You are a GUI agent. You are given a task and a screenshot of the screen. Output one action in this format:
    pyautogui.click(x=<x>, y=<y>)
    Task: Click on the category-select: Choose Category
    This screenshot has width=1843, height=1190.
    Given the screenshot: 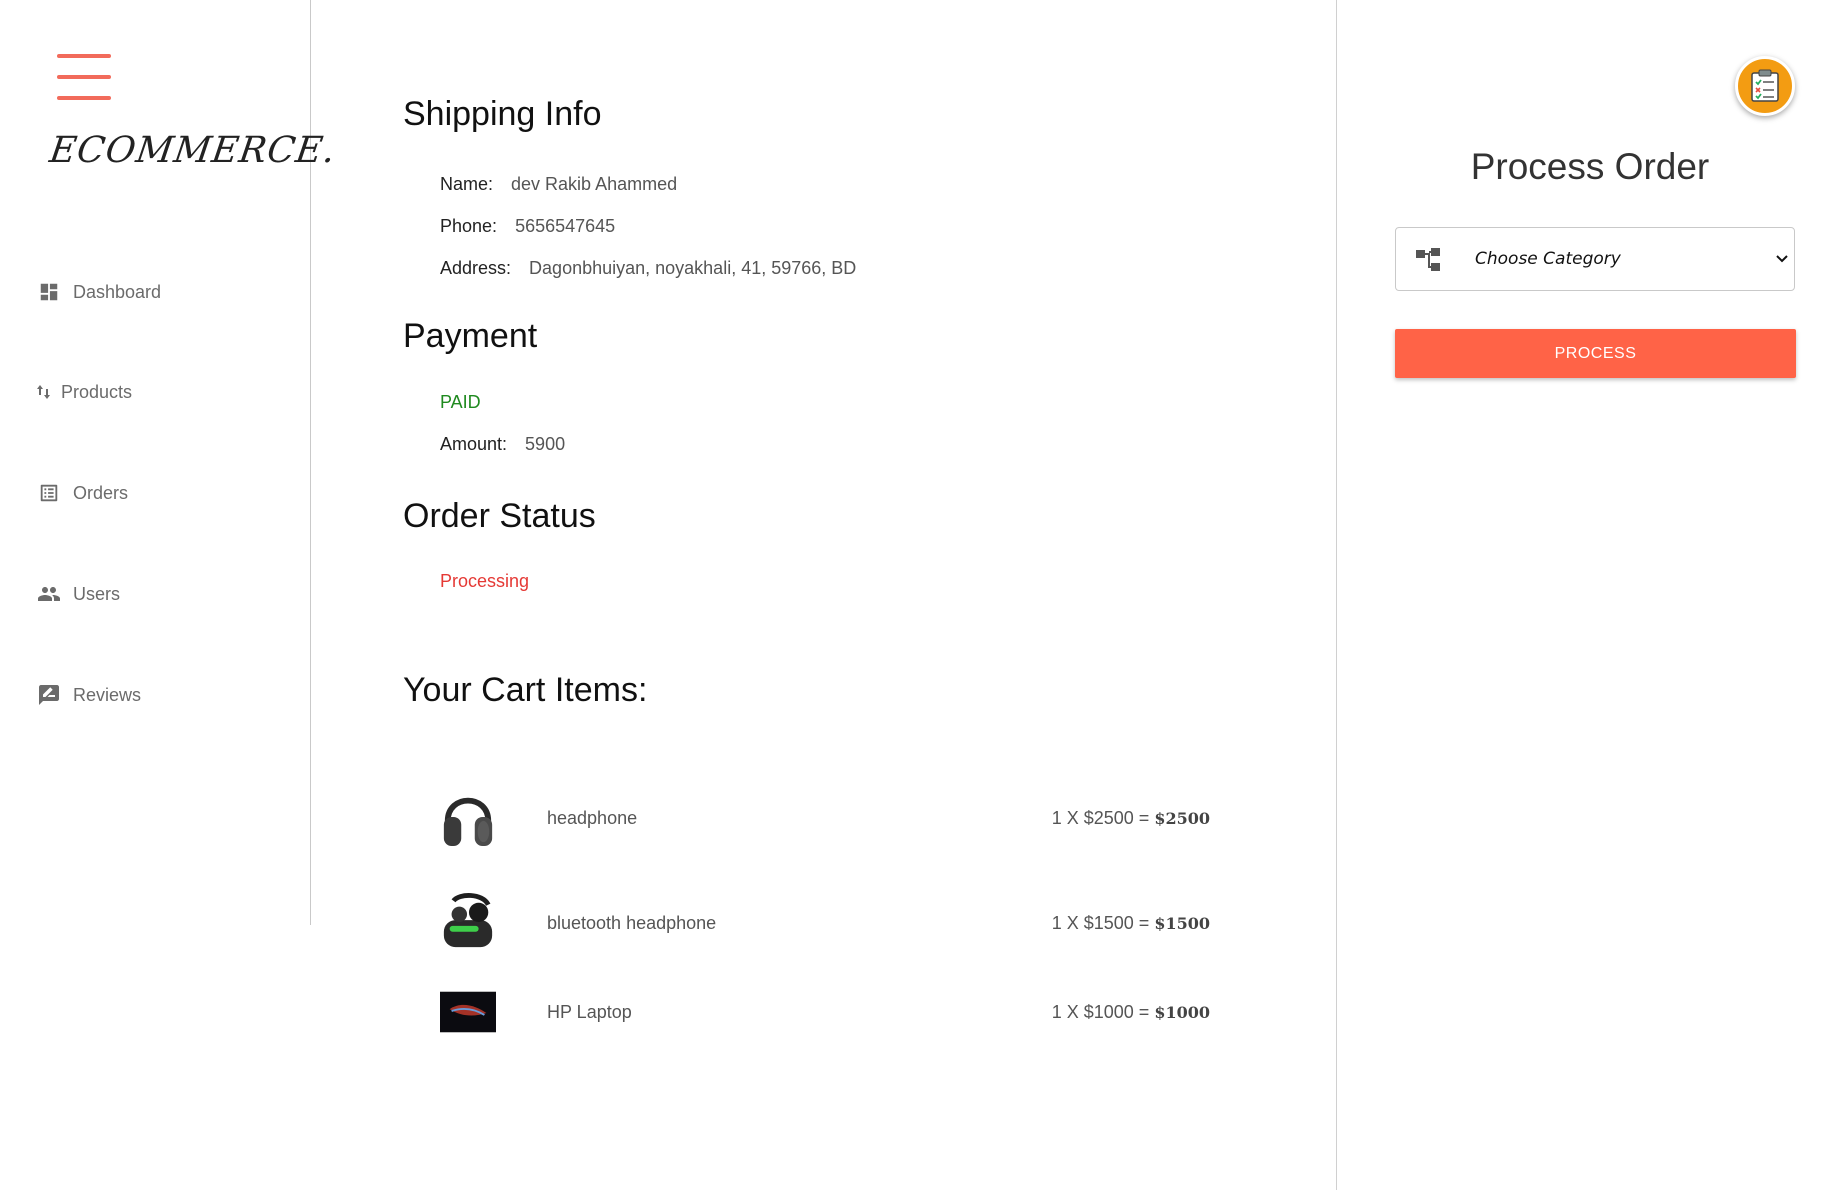 What is the action you would take?
    pyautogui.click(x=1595, y=259)
    